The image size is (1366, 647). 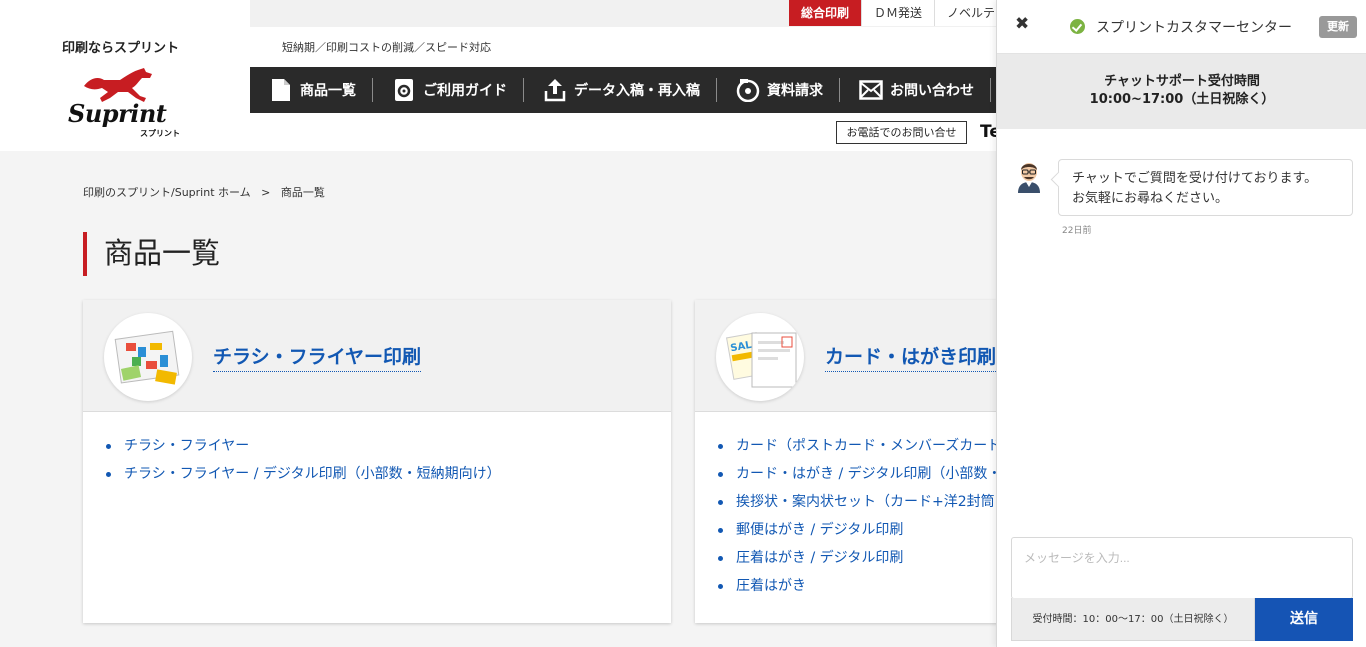 I want to click on list-item: チラシ・フライヤー / デジタル印刷（小部数・短納期向け）, so click(x=387, y=478).